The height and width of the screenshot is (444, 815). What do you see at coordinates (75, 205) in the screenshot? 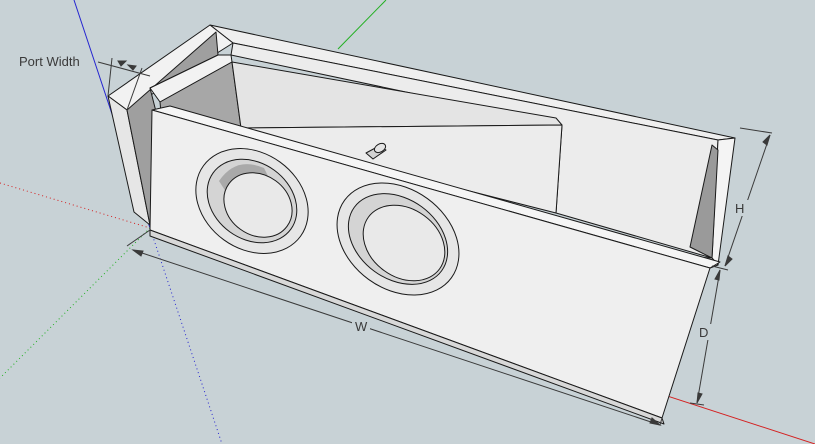
I see `red-axis-dotted` at bounding box center [75, 205].